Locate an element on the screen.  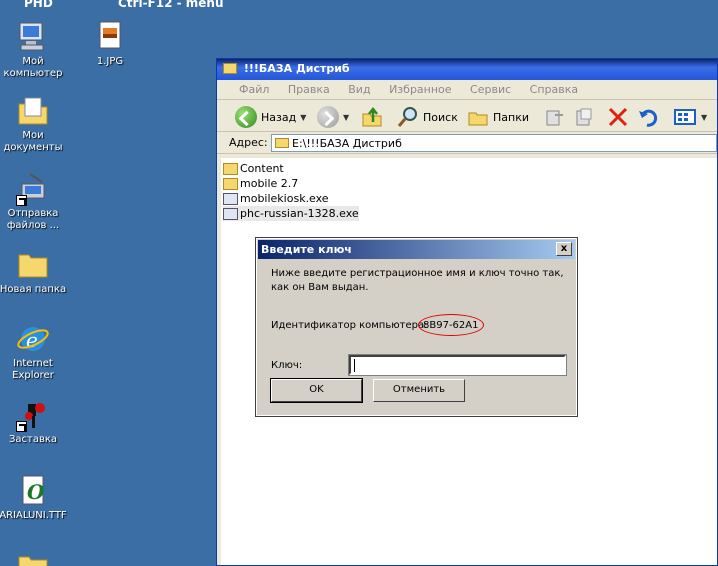
file-name: mobilekiosk.exe is located at coordinates (284, 198).